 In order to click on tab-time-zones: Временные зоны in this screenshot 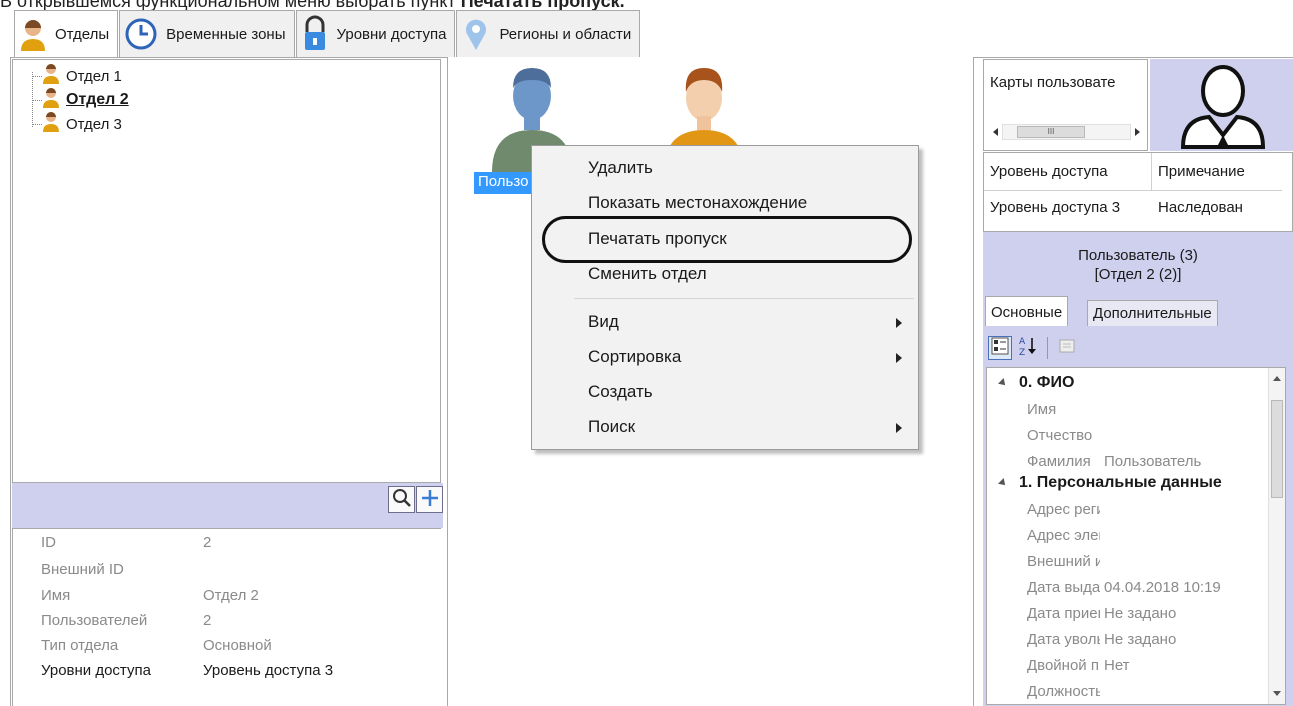, I will do `click(207, 33)`.